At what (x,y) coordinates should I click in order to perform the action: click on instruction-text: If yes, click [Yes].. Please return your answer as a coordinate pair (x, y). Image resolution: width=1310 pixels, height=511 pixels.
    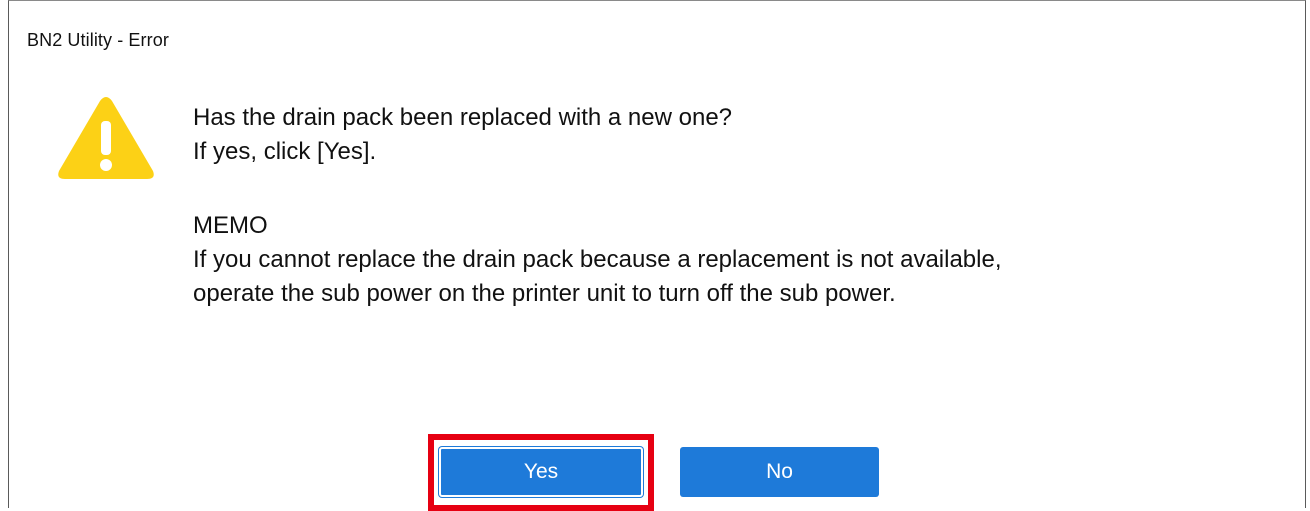
    Looking at the image, I should click on (285, 151).